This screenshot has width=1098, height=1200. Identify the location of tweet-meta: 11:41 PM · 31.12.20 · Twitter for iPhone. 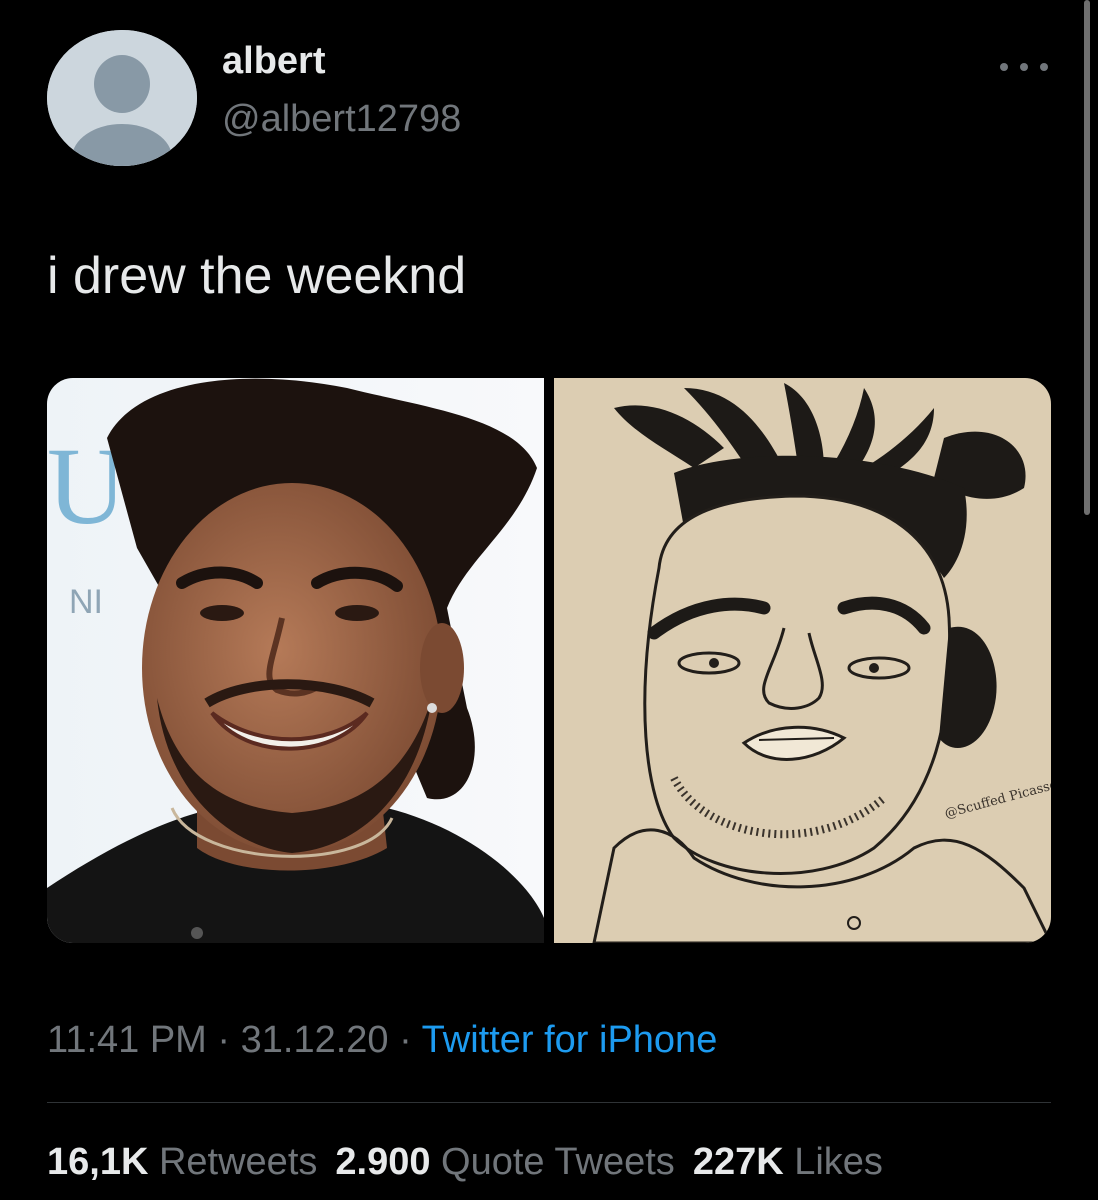
(382, 1041).